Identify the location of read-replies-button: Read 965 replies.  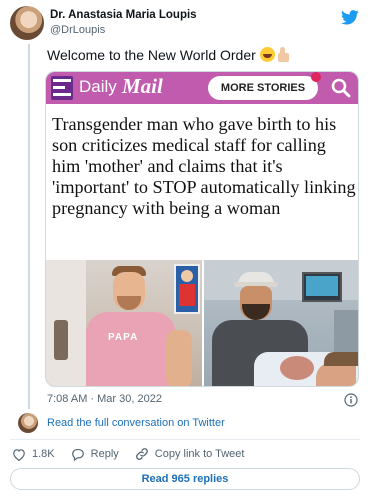
(185, 479).